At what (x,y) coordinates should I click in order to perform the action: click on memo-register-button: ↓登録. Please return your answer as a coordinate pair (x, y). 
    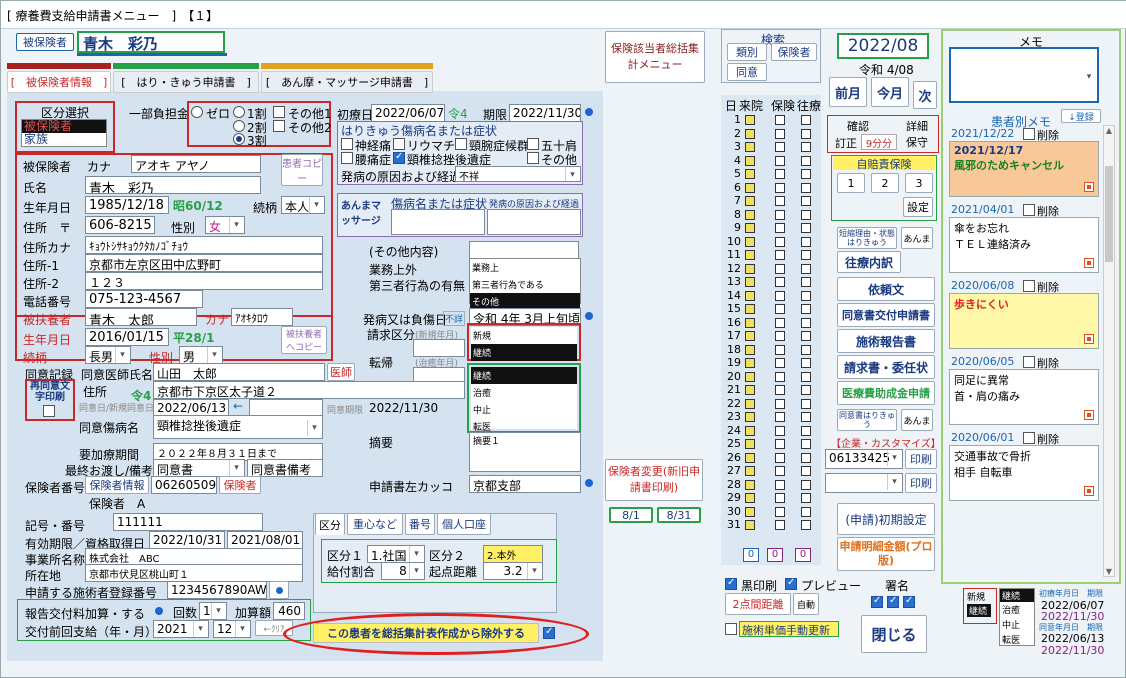
    Looking at the image, I should click on (1081, 116).